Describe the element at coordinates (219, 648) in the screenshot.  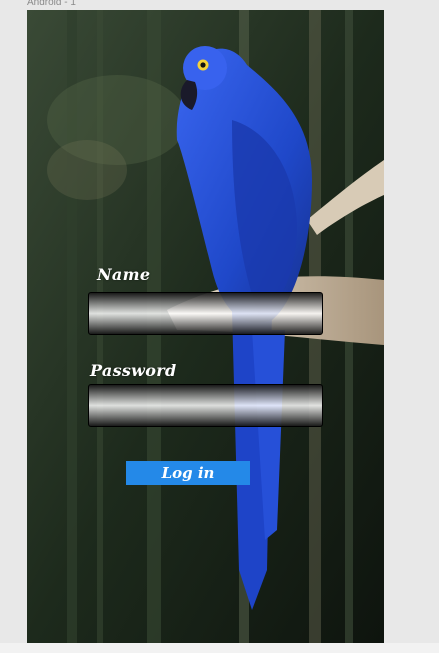
I see `canvas-bottom-strip` at that location.